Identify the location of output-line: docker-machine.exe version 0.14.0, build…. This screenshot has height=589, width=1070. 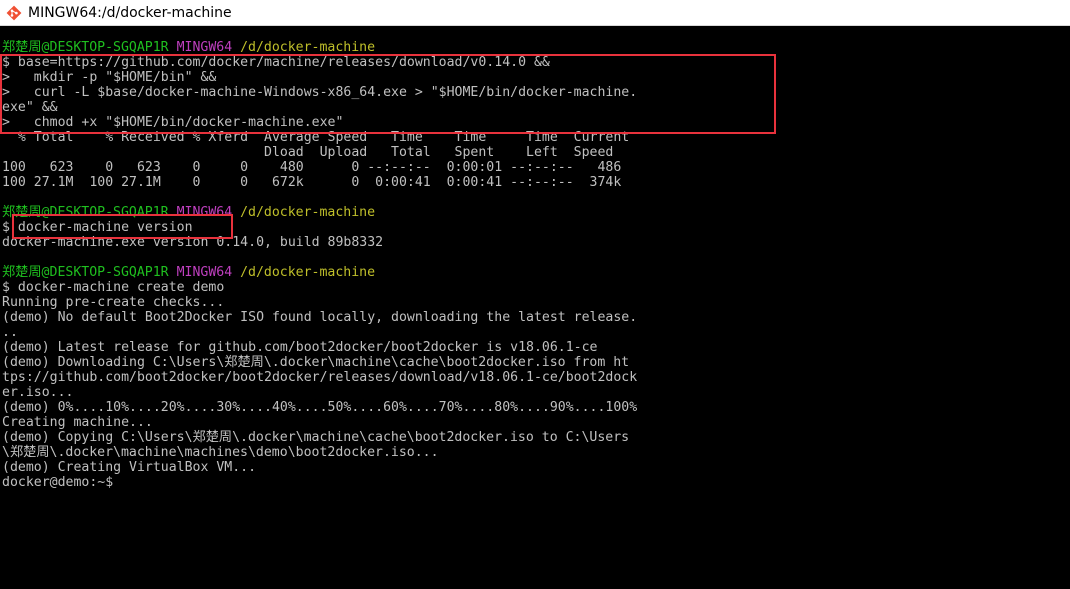
(193, 242).